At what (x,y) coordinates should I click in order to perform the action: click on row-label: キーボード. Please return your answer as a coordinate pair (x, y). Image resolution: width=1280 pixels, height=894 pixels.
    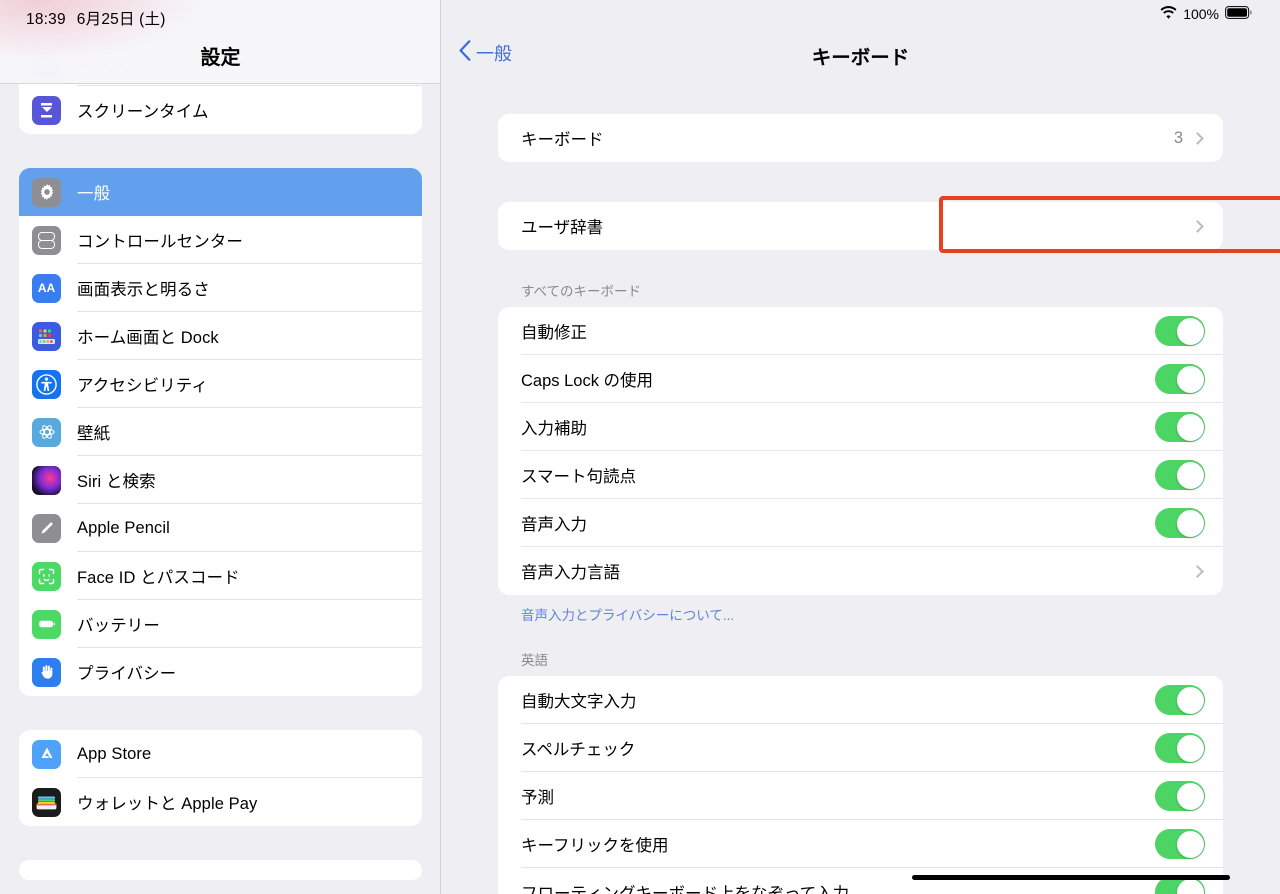
    Looking at the image, I should click on (562, 140).